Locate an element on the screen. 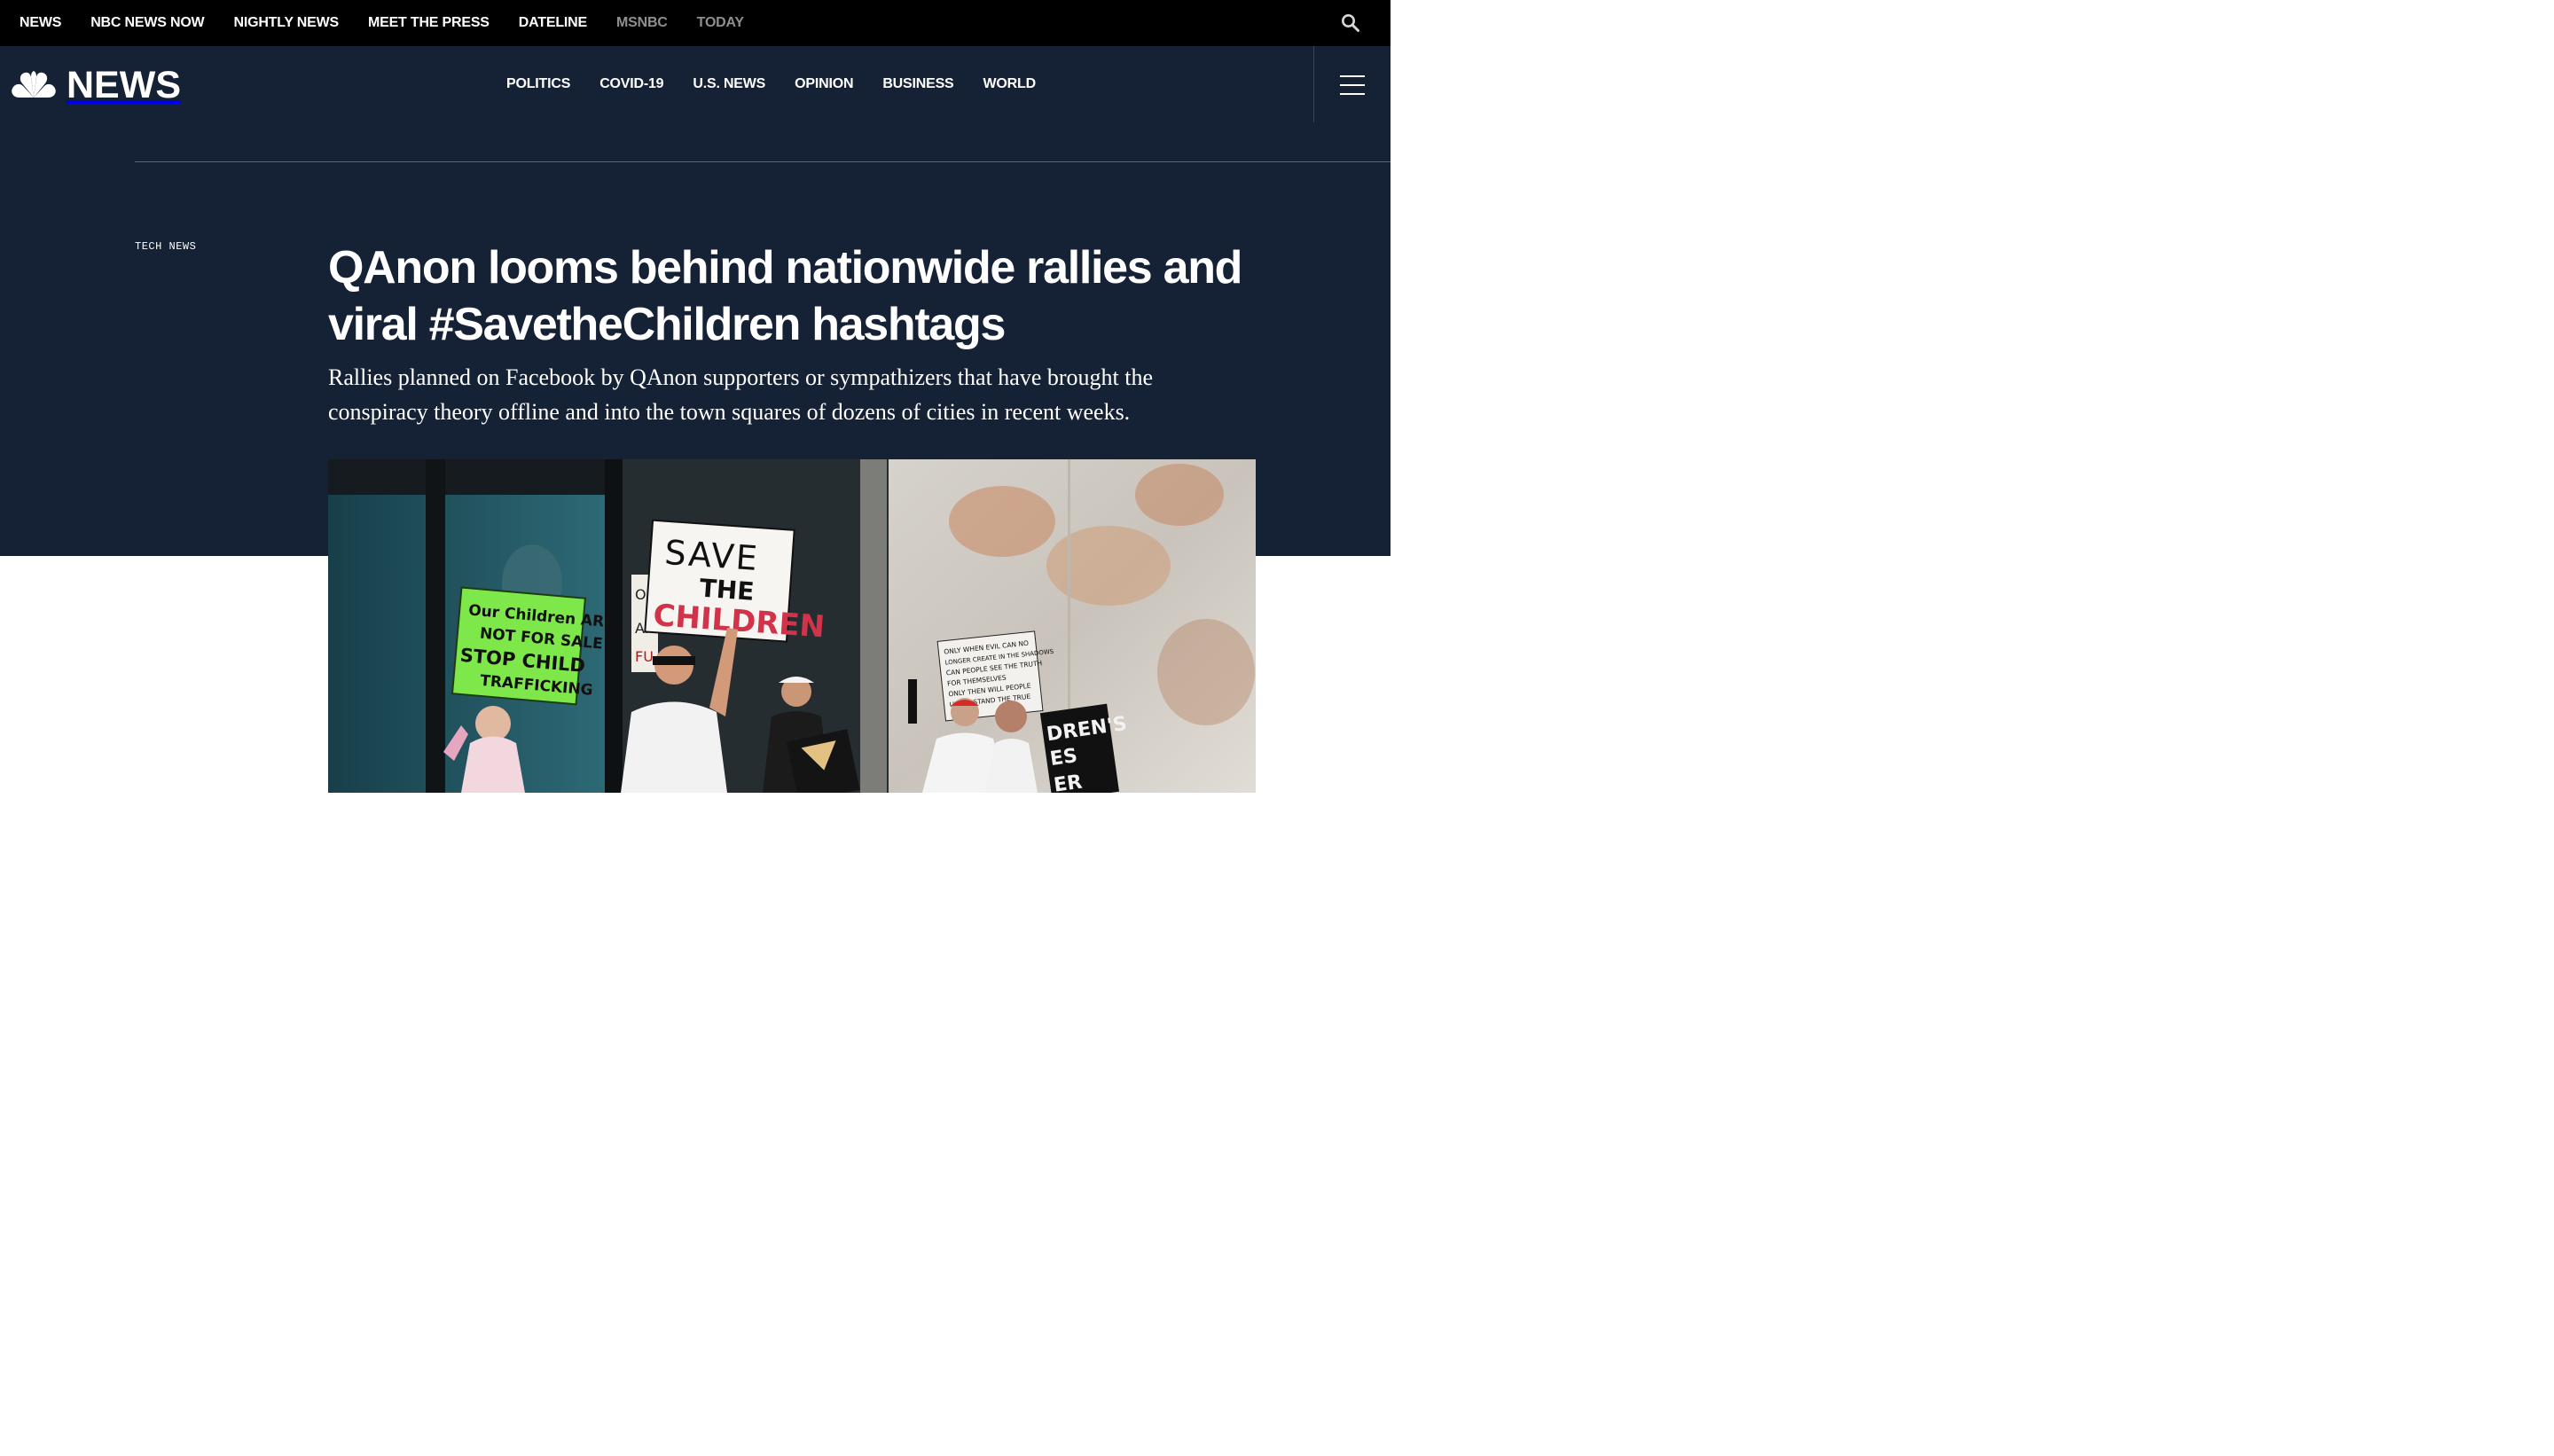 This screenshot has width=2554, height=1456. network-link-nightly-news: NIGHTLY NEWS is located at coordinates (286, 23).